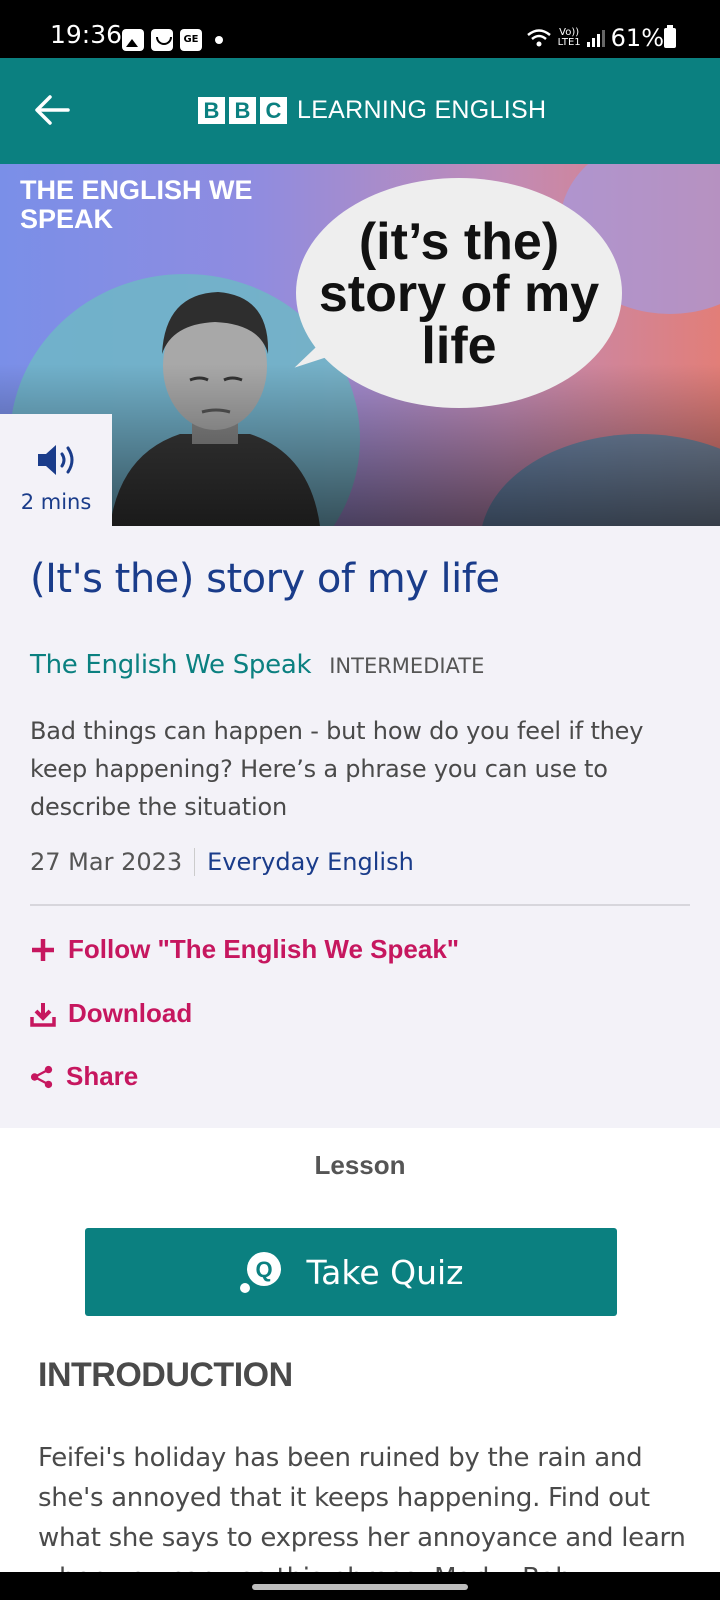  Describe the element at coordinates (360, 29) in the screenshot. I see `status-bar: 19:36 GE Vo)) LTE1 61%` at that location.